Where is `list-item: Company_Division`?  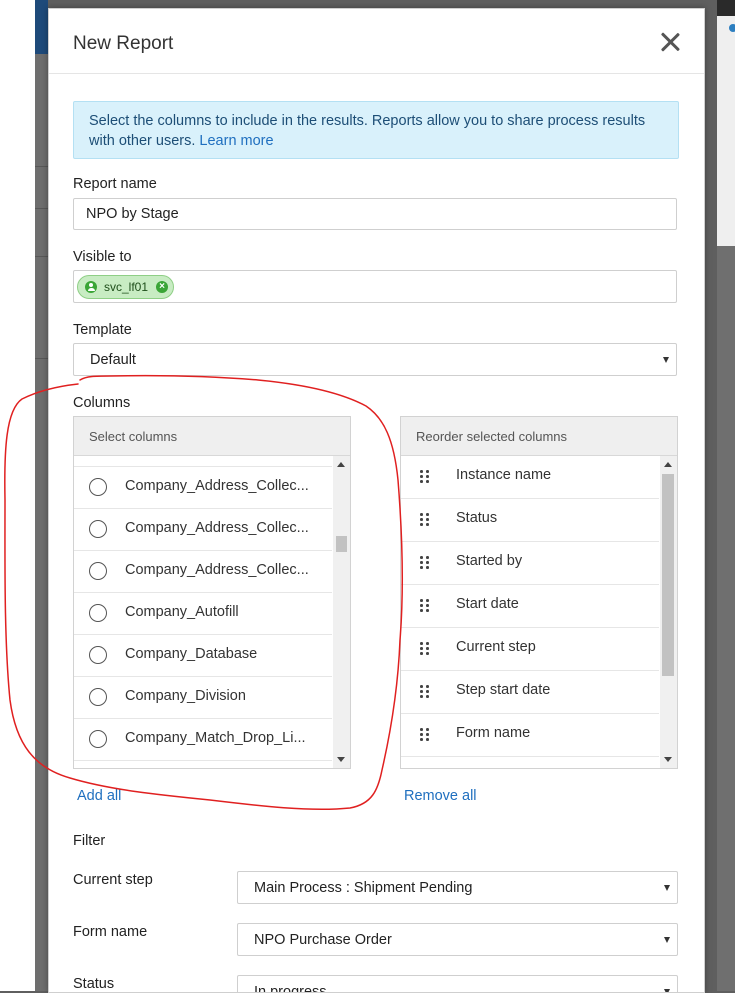 list-item: Company_Division is located at coordinates (203, 698).